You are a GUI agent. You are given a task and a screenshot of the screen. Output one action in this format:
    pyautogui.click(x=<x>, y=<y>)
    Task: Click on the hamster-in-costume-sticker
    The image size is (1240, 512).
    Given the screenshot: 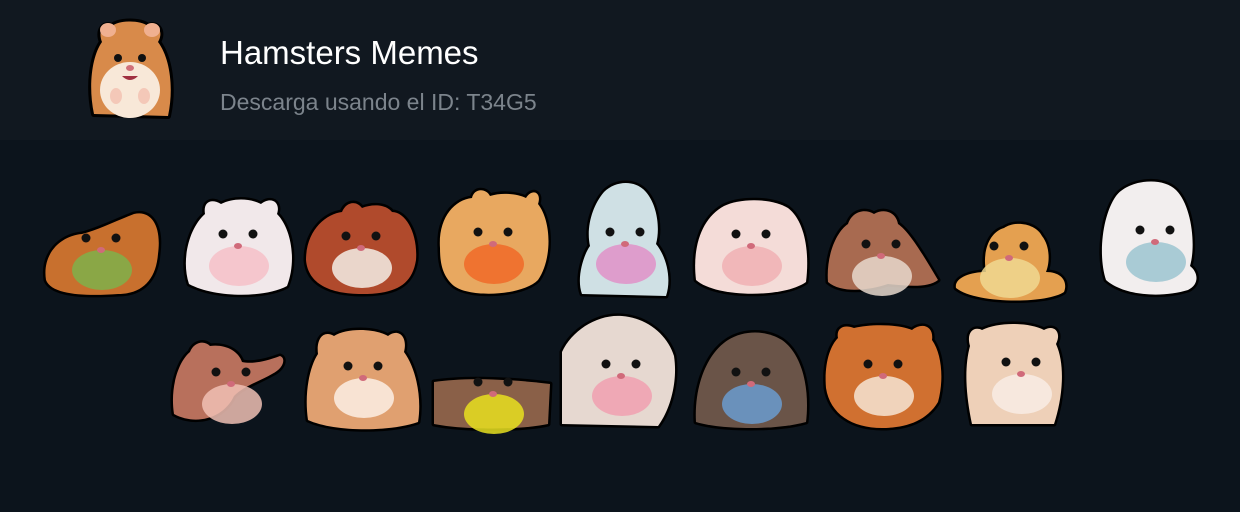 What is the action you would take?
    pyautogui.click(x=624, y=240)
    